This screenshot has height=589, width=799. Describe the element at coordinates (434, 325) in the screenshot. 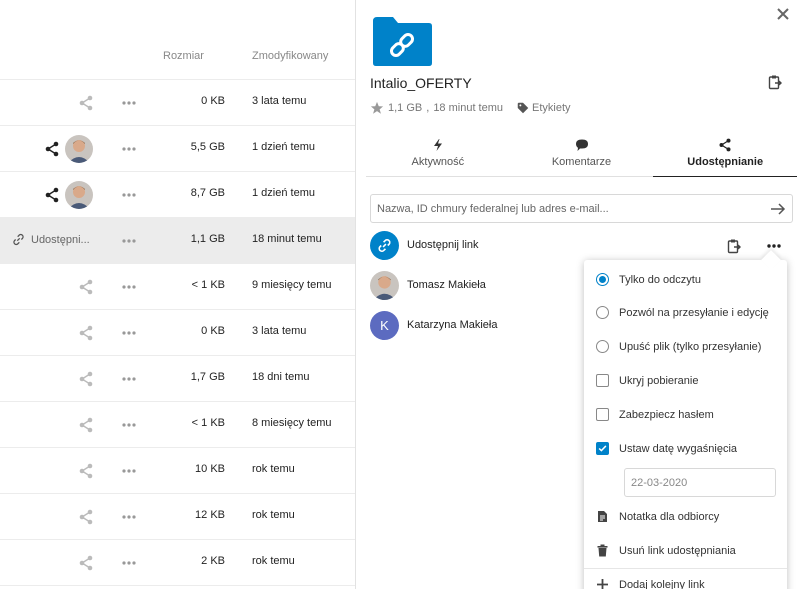

I see `share-entry-user: K Katarzyna Makieła` at that location.